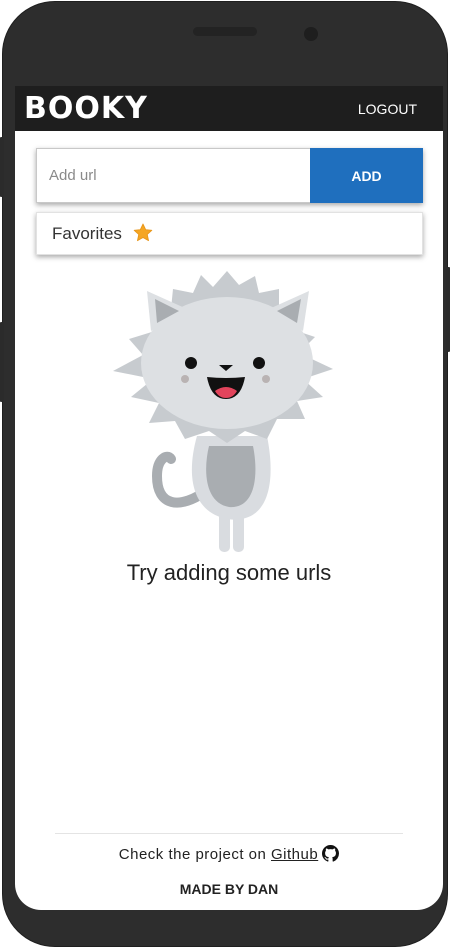 The image size is (450, 948). Describe the element at coordinates (225, 31) in the screenshot. I see `phone-speaker` at that location.